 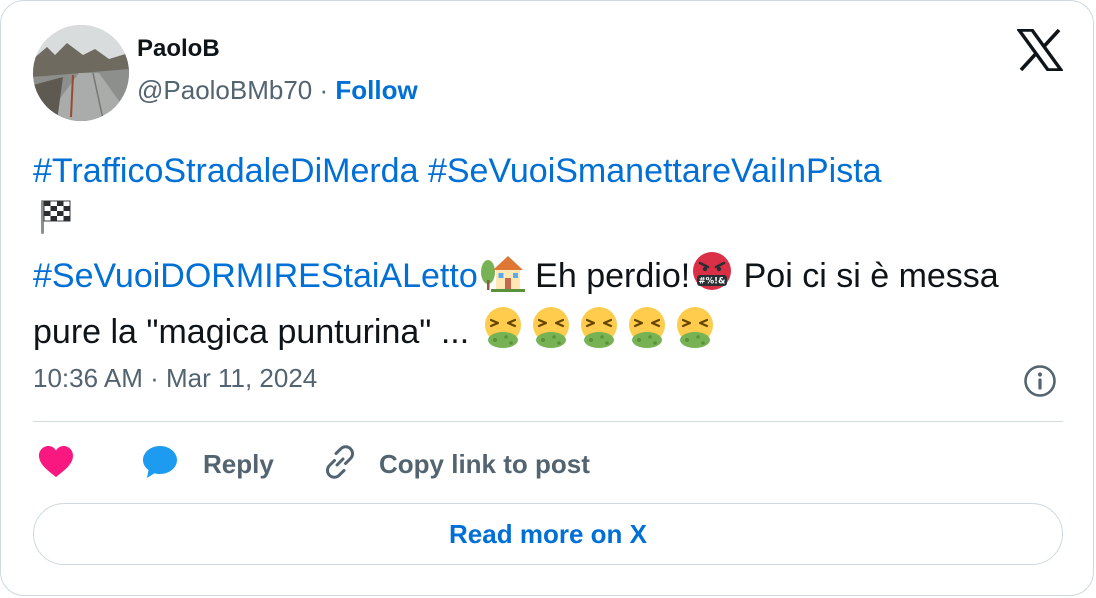 I want to click on reply-bubble-icon, so click(x=160, y=464).